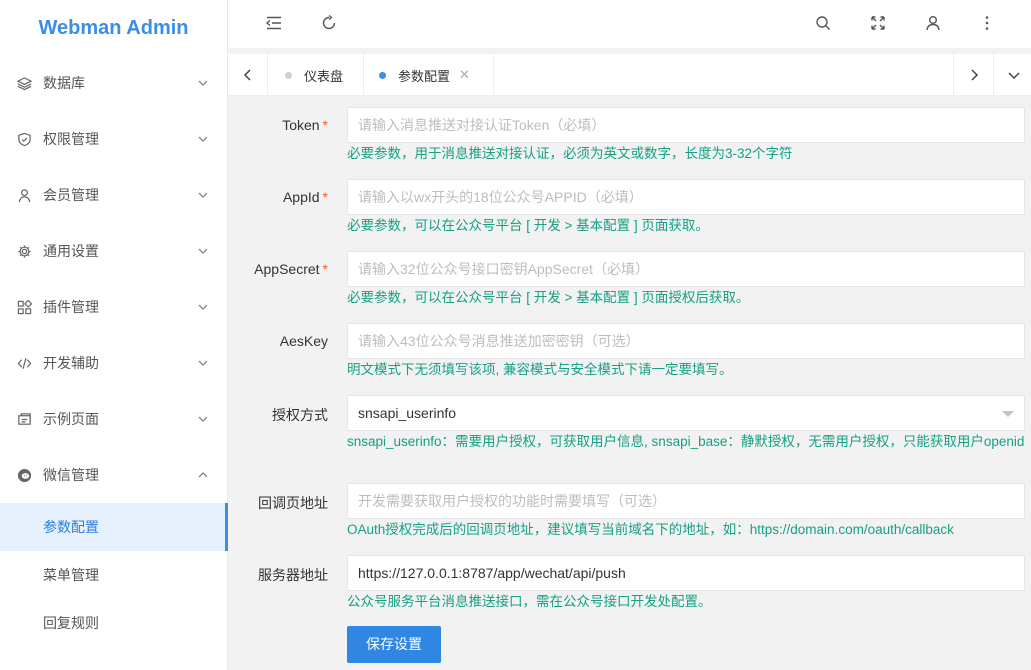  Describe the element at coordinates (71, 364) in the screenshot. I see `sidebar-item-label: 开发辅助` at that location.